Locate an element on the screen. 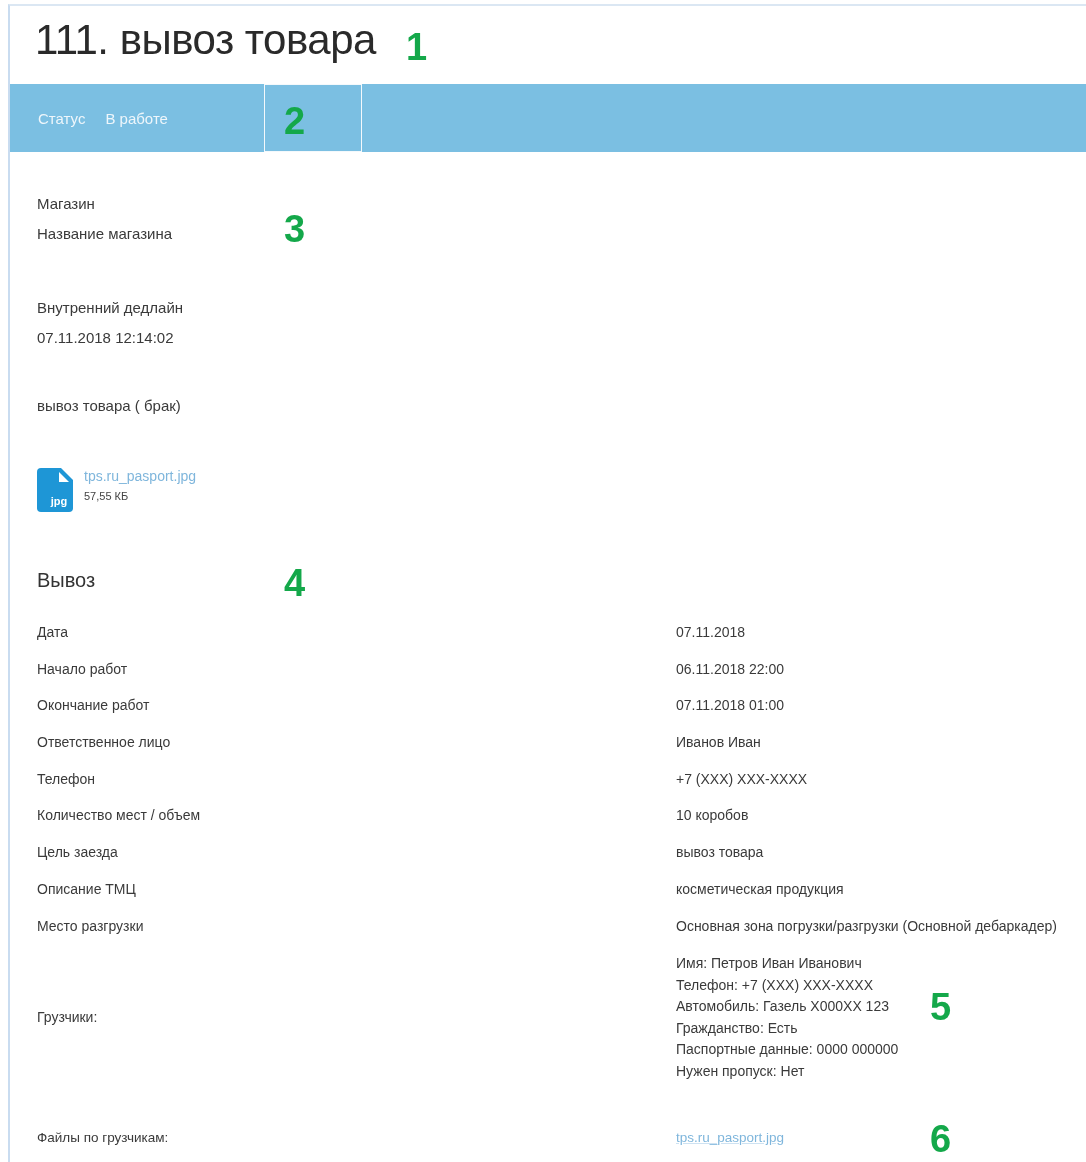  row-label: Место разгрузки is located at coordinates (91, 926).